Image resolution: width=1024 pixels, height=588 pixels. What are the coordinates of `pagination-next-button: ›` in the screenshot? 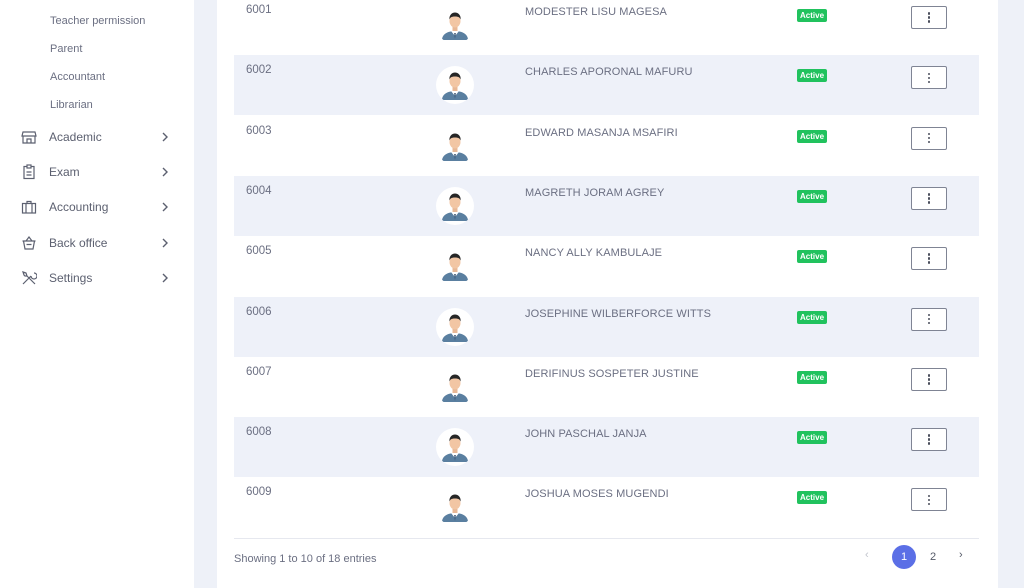 It's located at (961, 555).